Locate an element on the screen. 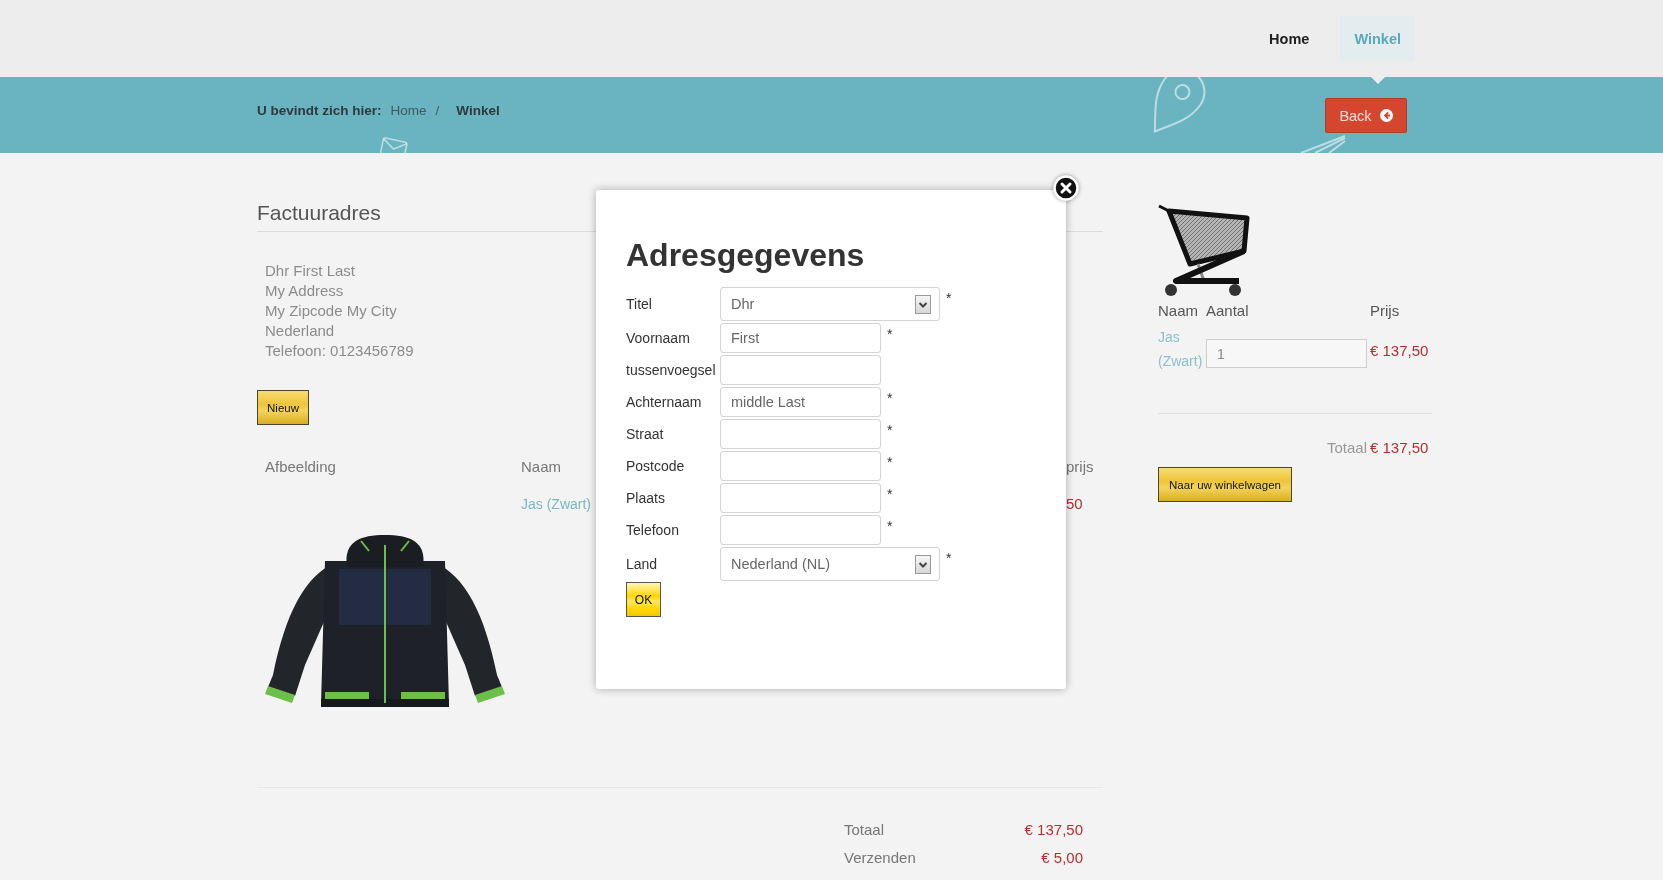  arrow-left-circle-icon is located at coordinates (1386, 115).